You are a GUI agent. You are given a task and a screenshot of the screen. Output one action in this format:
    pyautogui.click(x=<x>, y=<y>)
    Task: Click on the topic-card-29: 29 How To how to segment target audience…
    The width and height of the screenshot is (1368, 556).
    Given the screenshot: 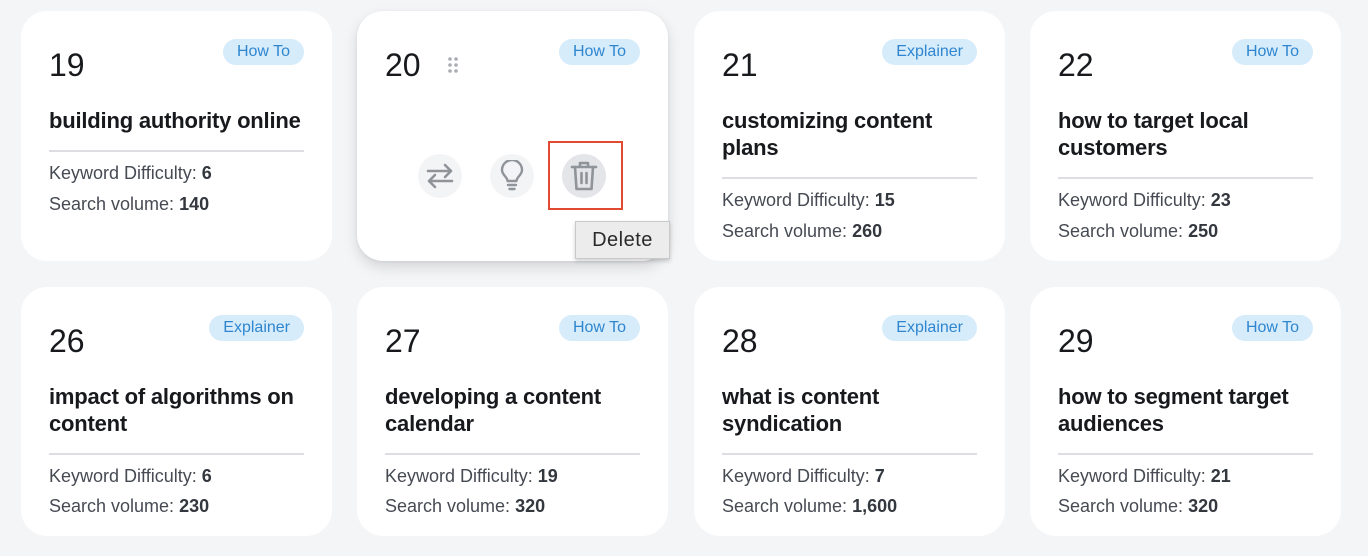 What is the action you would take?
    pyautogui.click(x=1185, y=411)
    